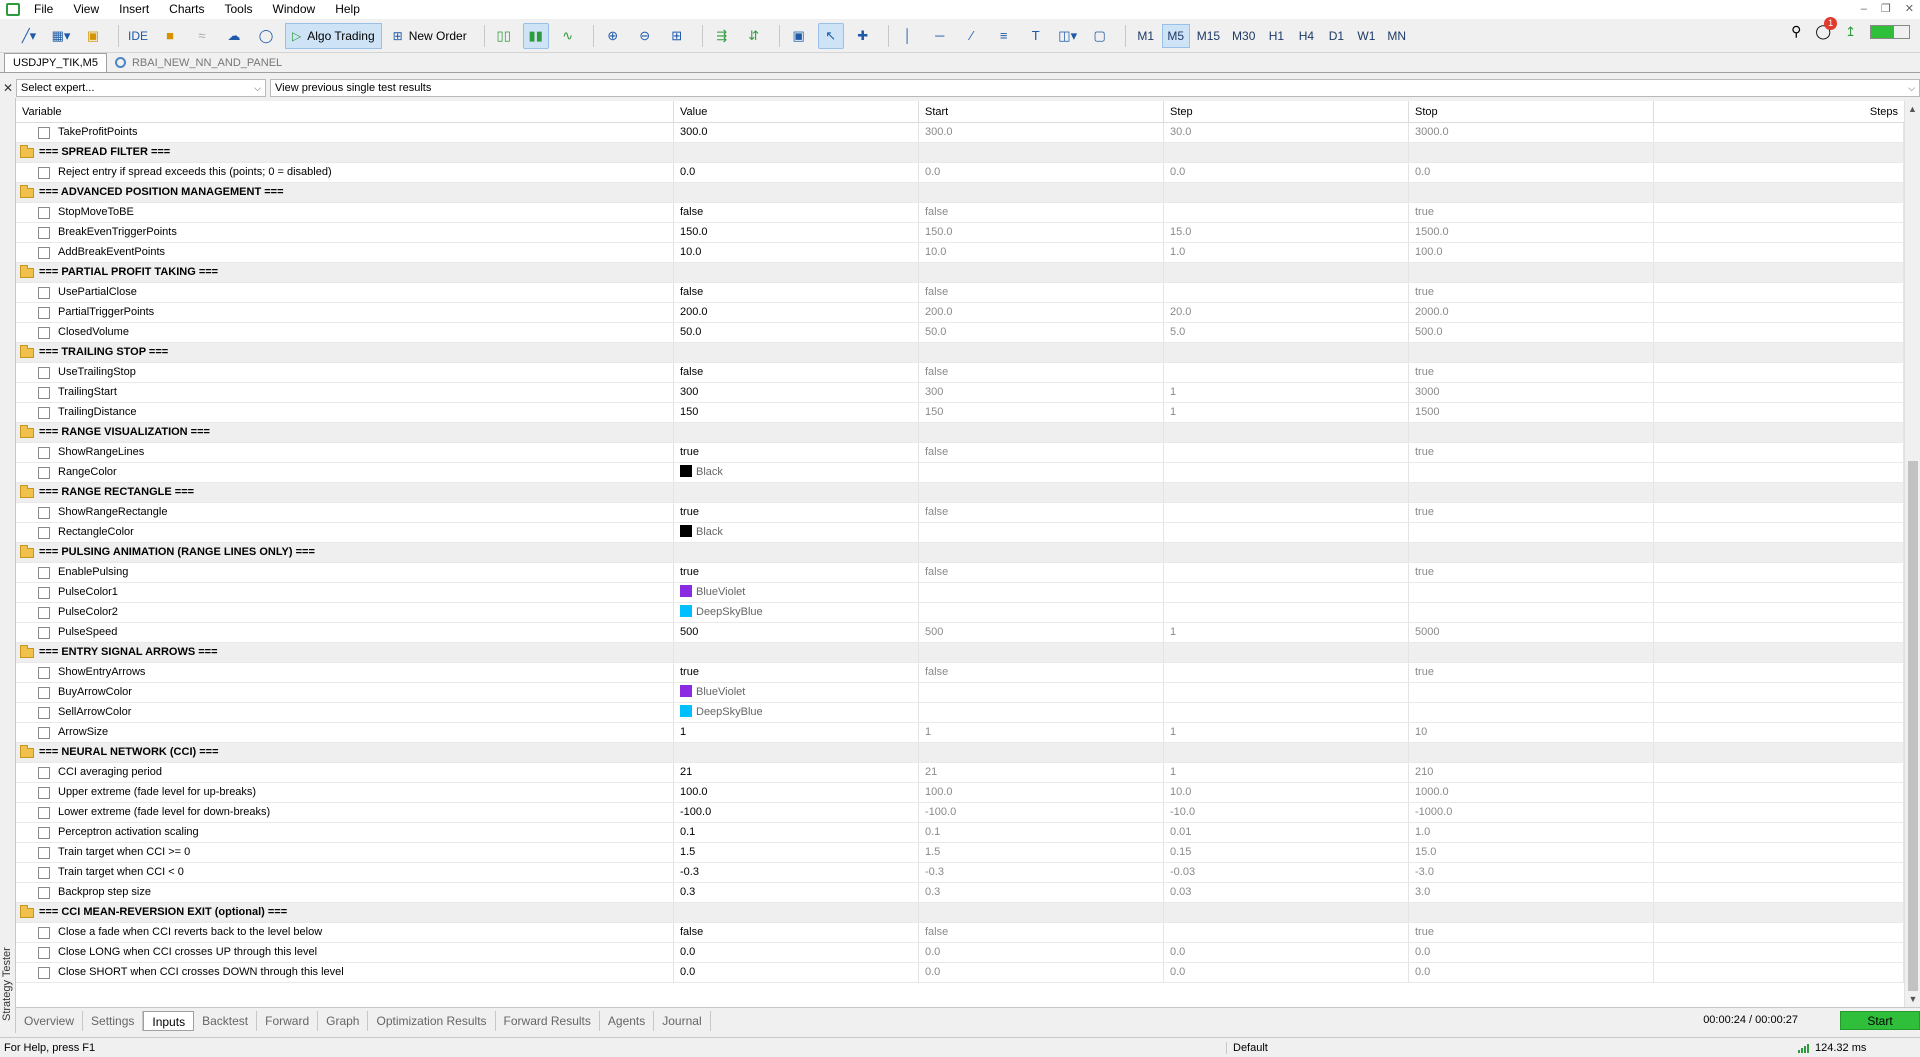 The height and width of the screenshot is (1057, 1920). I want to click on stop-cell: -1000.0, so click(1531, 812).